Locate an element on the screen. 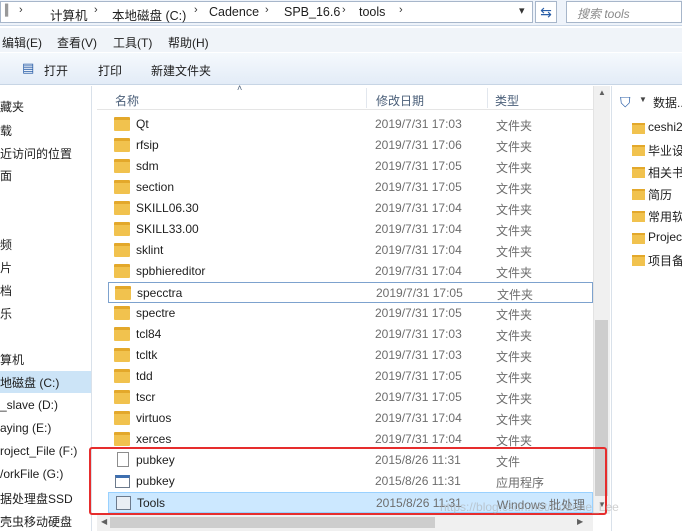 The image size is (682, 531). file-name: specctra is located at coordinates (160, 293).